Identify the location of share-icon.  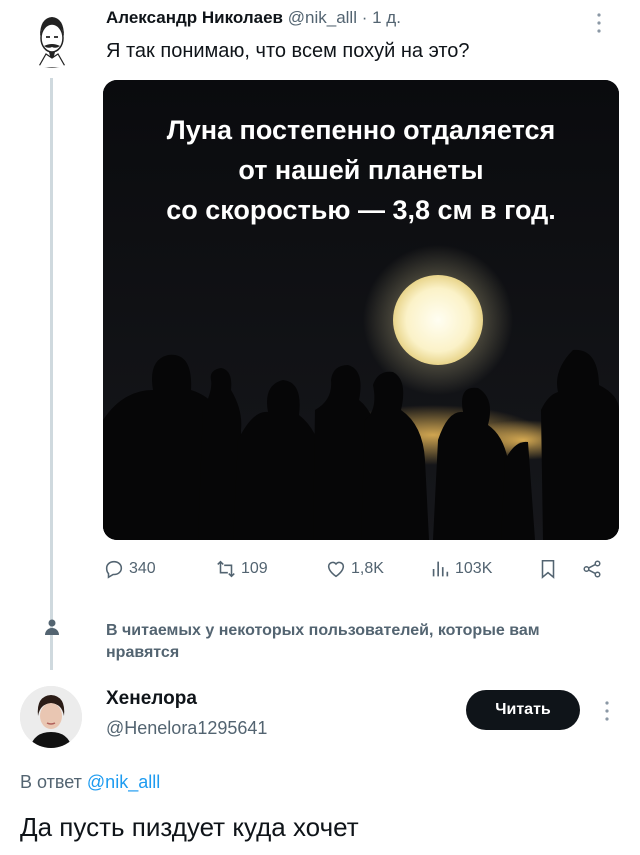
(592, 569).